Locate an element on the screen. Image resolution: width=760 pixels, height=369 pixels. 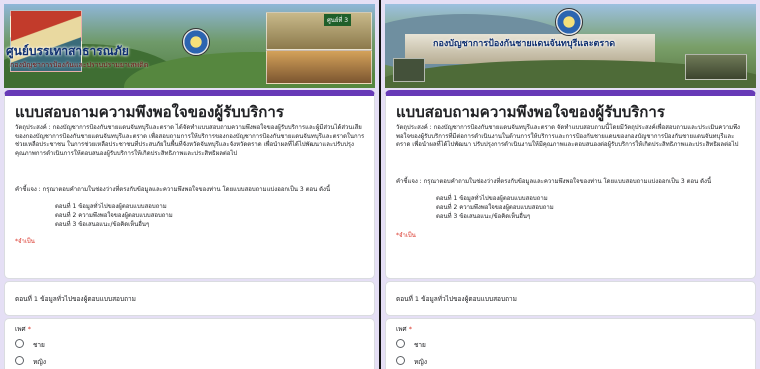
banner-tag: ศูนย์ที่ 3 is located at coordinates (338, 20).